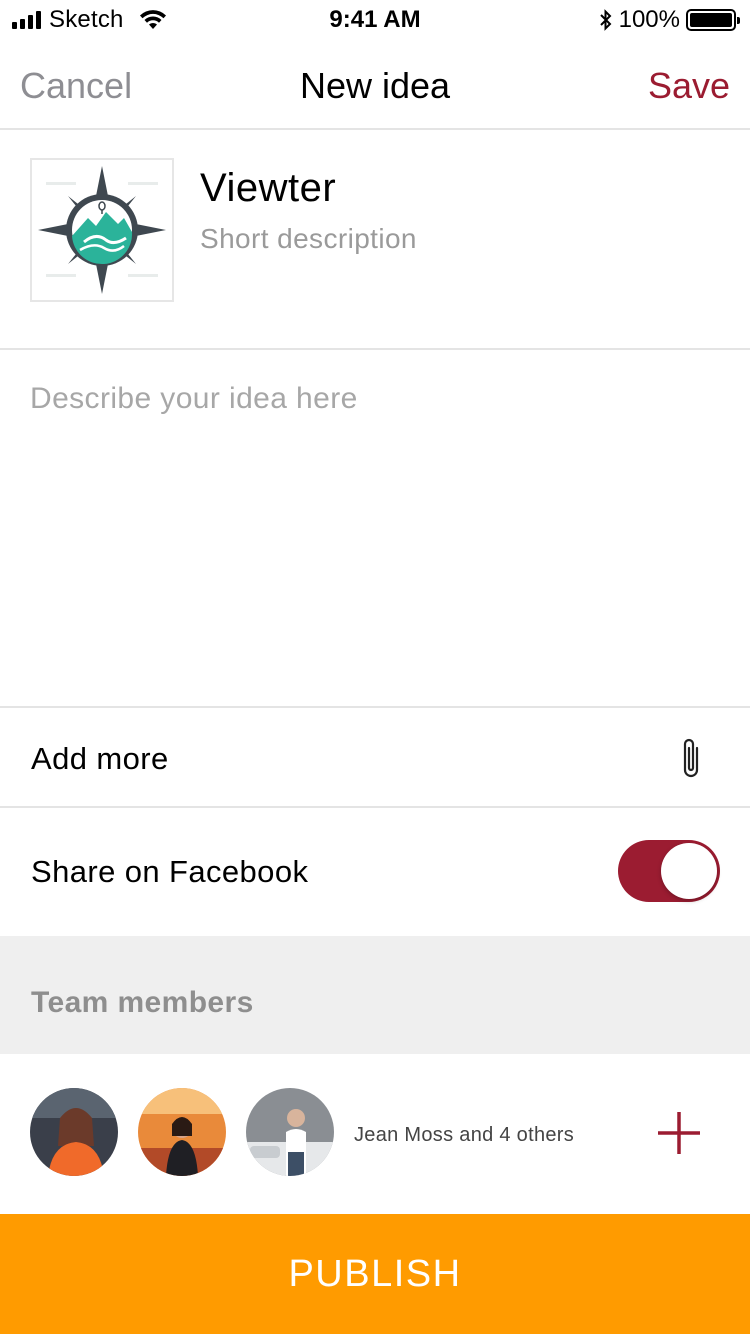  I want to click on status-right: 100%, so click(669, 20).